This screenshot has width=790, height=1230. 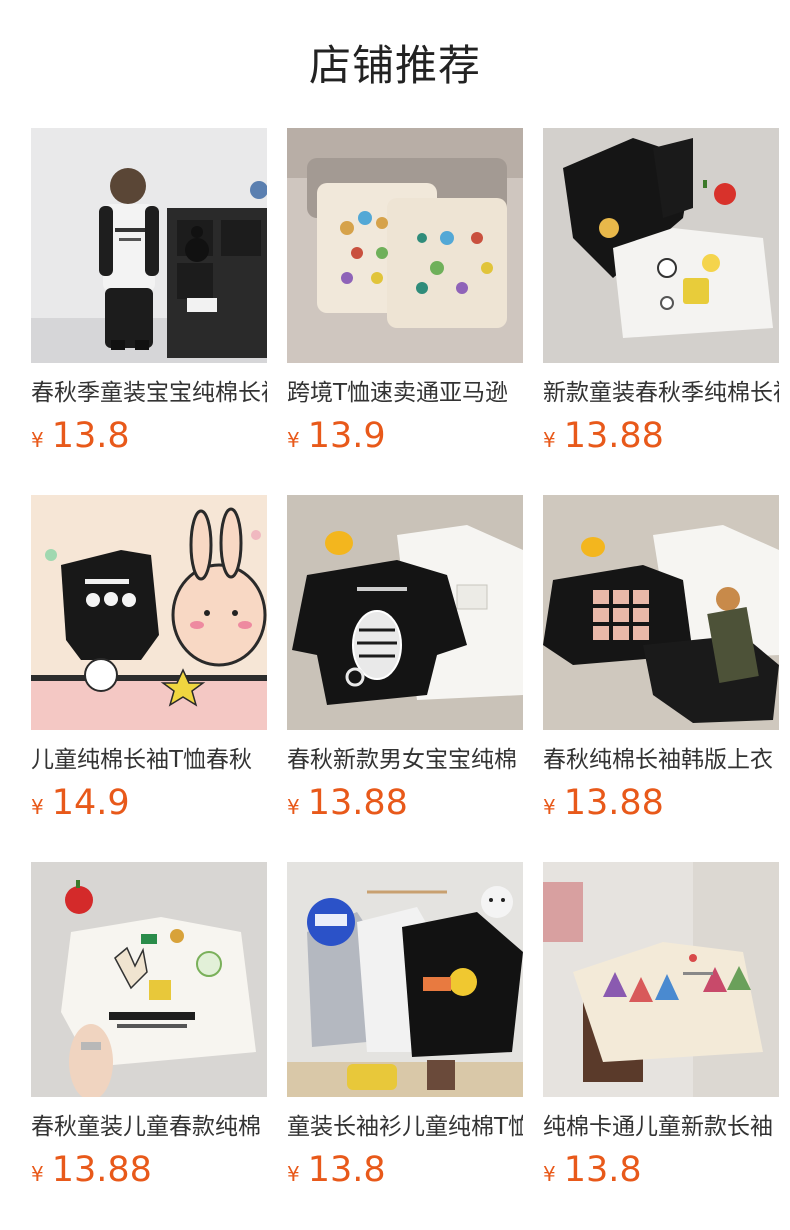 I want to click on product-card: 童装长袖衫儿童纯棉T恤 ¥13.8, so click(x=405, y=1032).